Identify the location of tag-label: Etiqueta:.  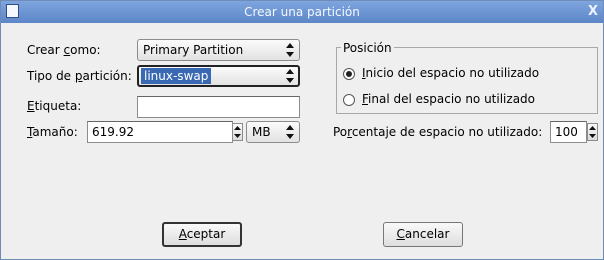
(54, 106).